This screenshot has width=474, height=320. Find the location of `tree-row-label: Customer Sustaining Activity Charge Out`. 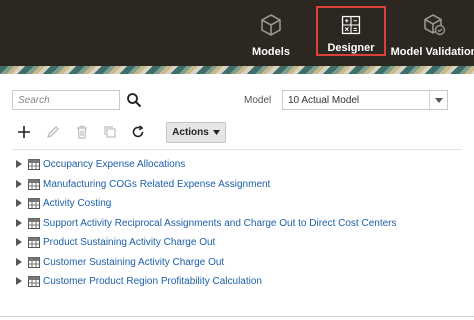

tree-row-label: Customer Sustaining Activity Charge Out is located at coordinates (134, 262).